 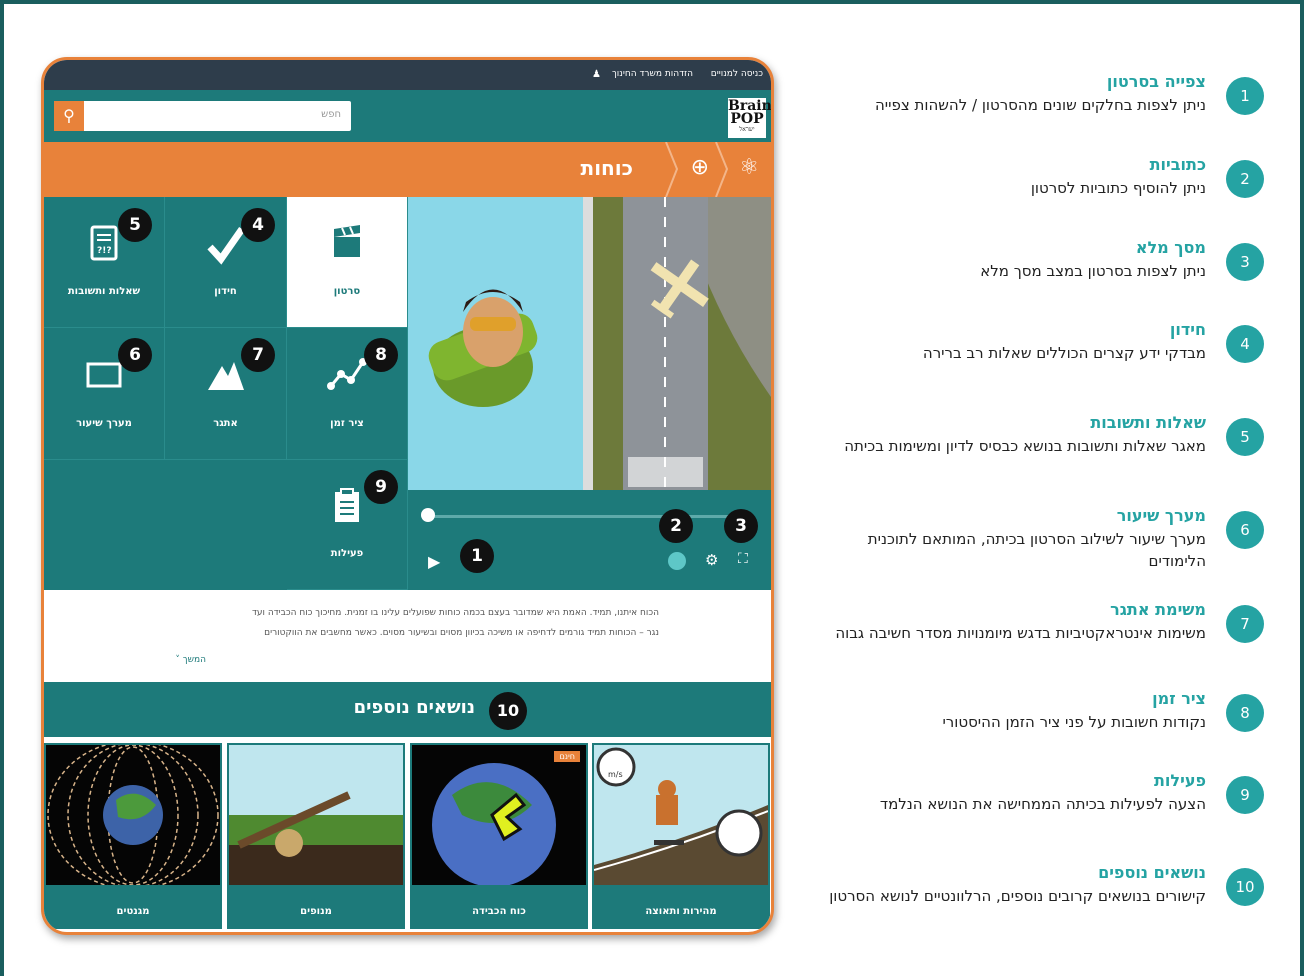 What do you see at coordinates (316, 815) in the screenshot?
I see `levers-image` at bounding box center [316, 815].